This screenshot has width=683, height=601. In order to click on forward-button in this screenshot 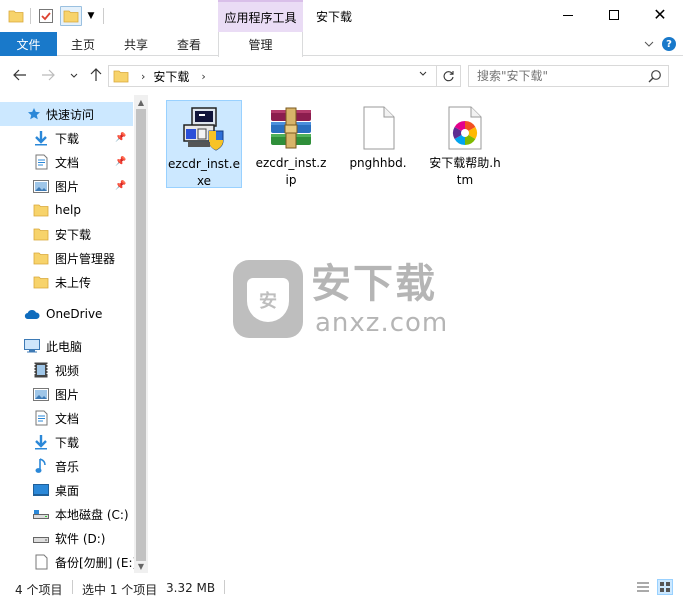, I will do `click(48, 75)`.